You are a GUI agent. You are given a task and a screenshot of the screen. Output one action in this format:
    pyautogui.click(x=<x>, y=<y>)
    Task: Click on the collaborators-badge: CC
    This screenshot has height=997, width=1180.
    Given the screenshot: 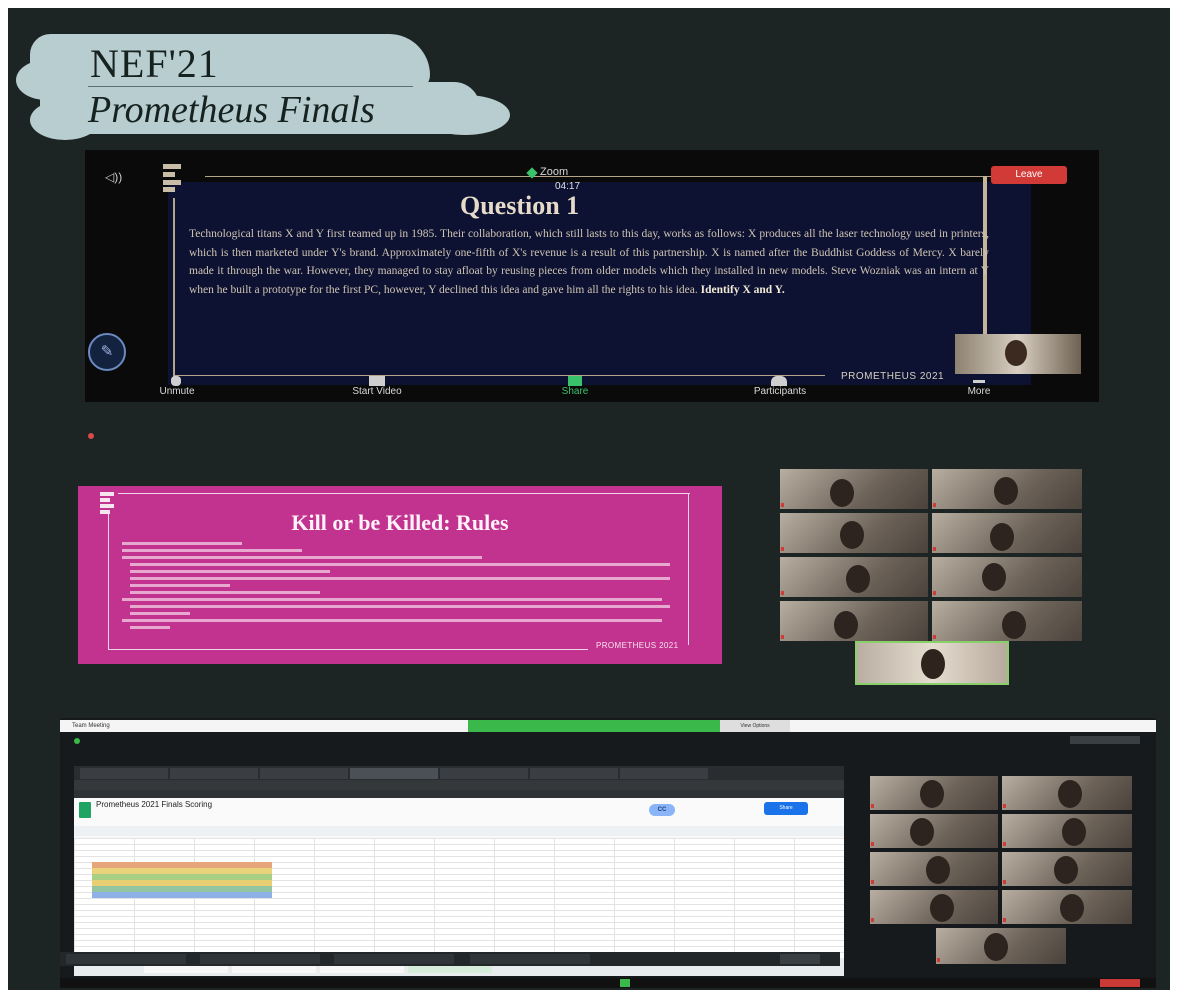 What is the action you would take?
    pyautogui.click(x=662, y=810)
    